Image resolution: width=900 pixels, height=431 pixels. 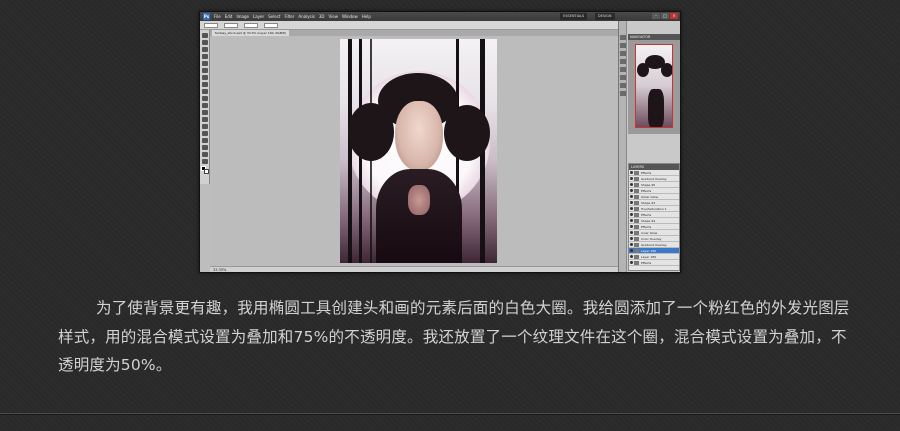 What do you see at coordinates (350, 16) in the screenshot?
I see `ps-menu-window: Window` at bounding box center [350, 16].